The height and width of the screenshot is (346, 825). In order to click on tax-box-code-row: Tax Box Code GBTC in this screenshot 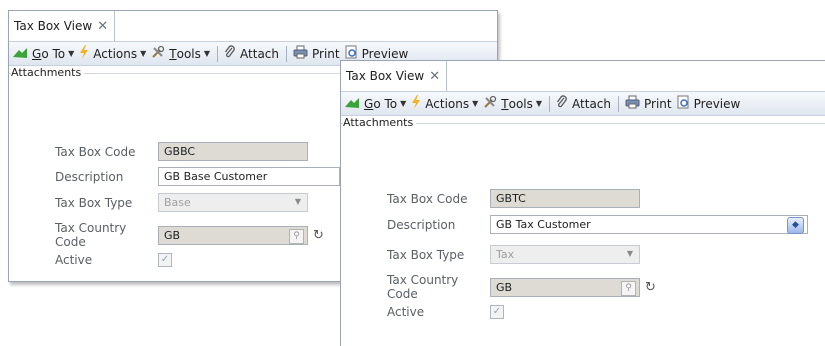, I will do `click(513, 198)`.